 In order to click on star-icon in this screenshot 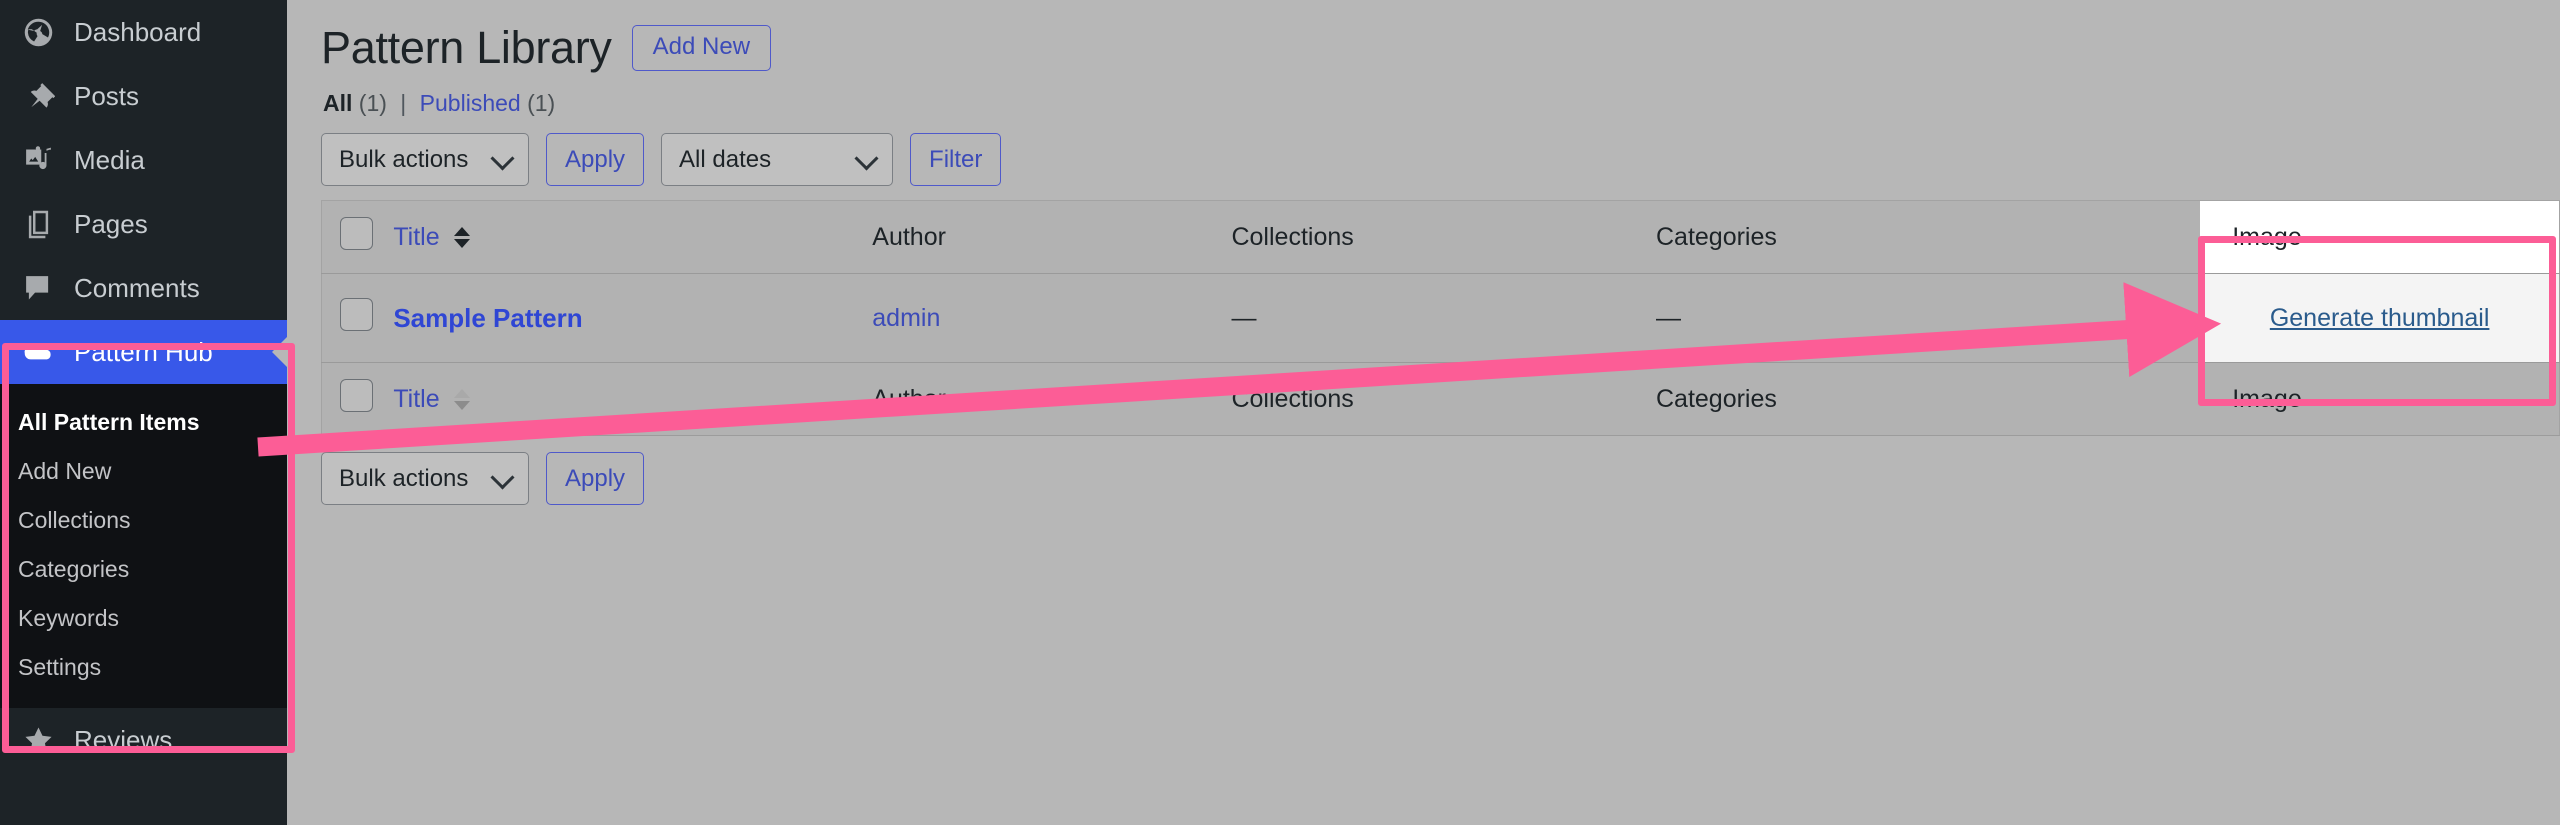, I will do `click(38, 740)`.